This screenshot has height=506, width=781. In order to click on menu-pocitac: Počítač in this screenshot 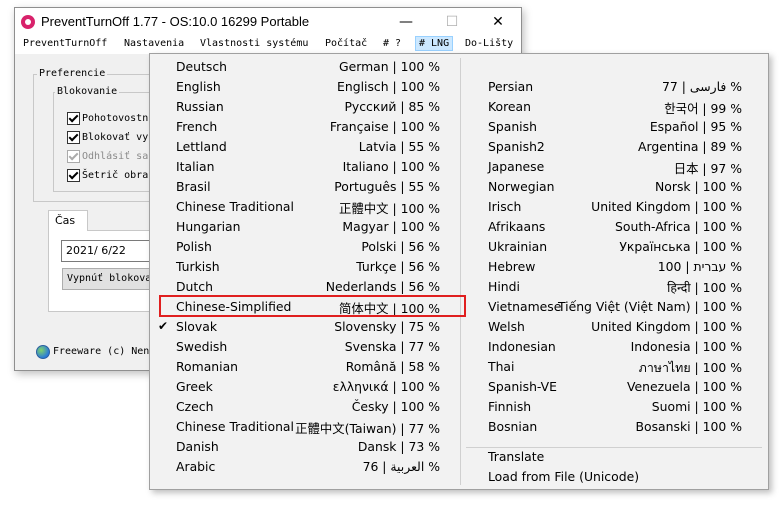, I will do `click(346, 43)`.